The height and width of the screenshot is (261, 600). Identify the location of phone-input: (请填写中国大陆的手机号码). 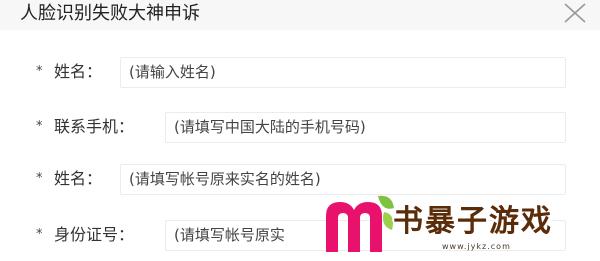
(365, 127).